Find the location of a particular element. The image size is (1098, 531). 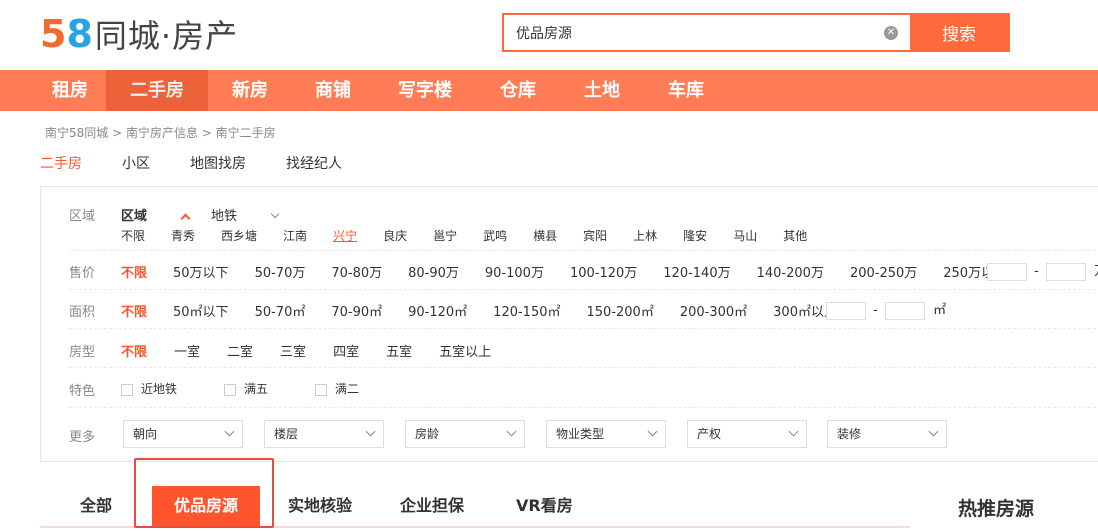

room-option: 五室 is located at coordinates (399, 350).